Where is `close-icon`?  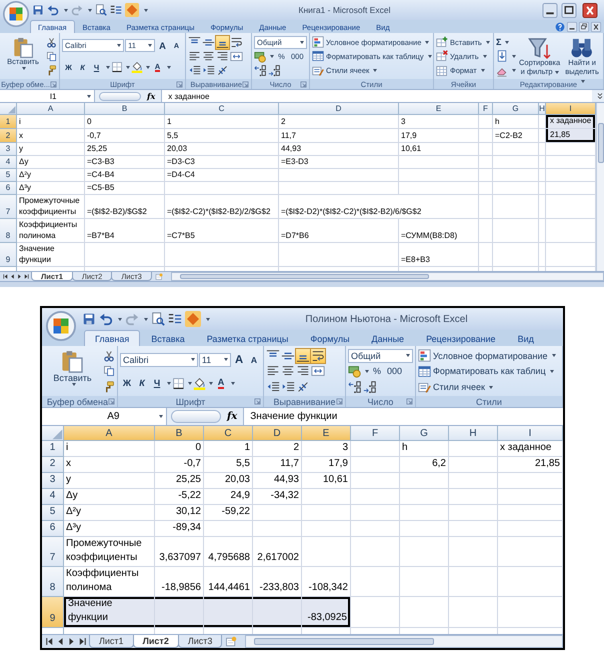
close-icon is located at coordinates (596, 27).